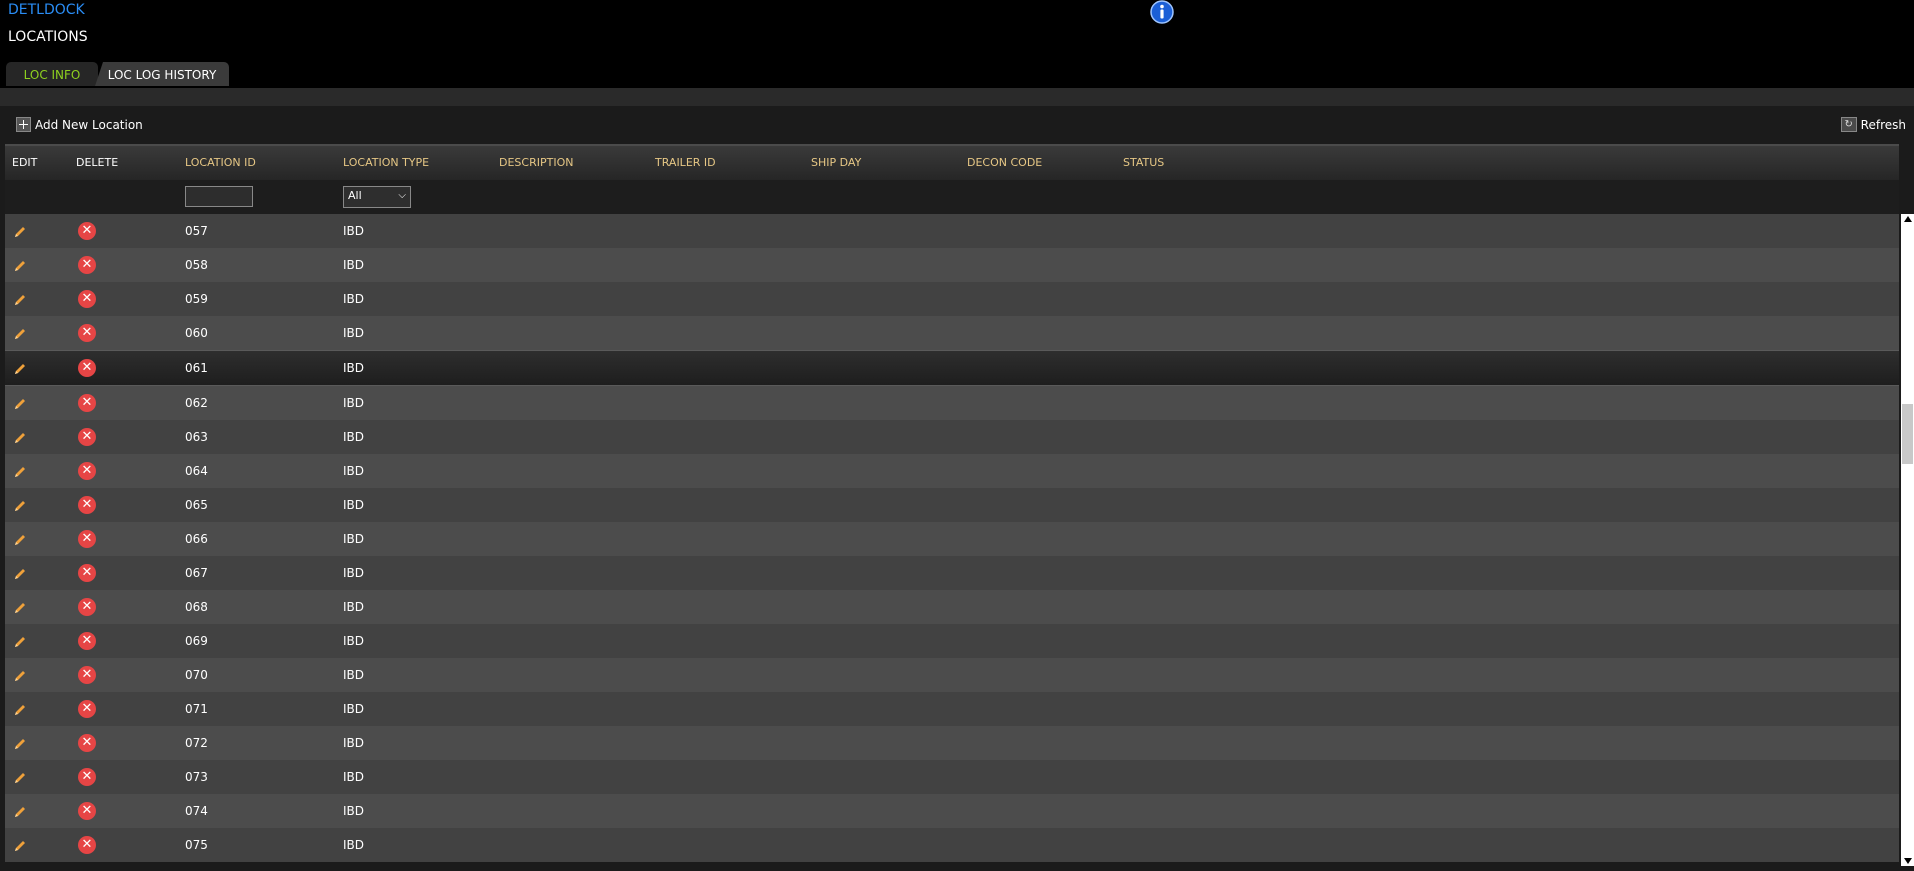  What do you see at coordinates (952, 845) in the screenshot?
I see `table-row: ✕ 075 IBD` at bounding box center [952, 845].